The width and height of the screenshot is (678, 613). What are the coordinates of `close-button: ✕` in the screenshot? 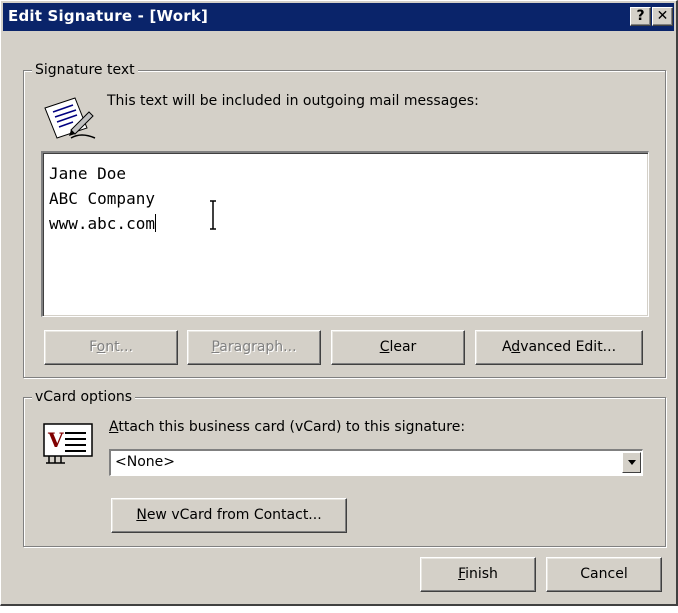 It's located at (662, 16).